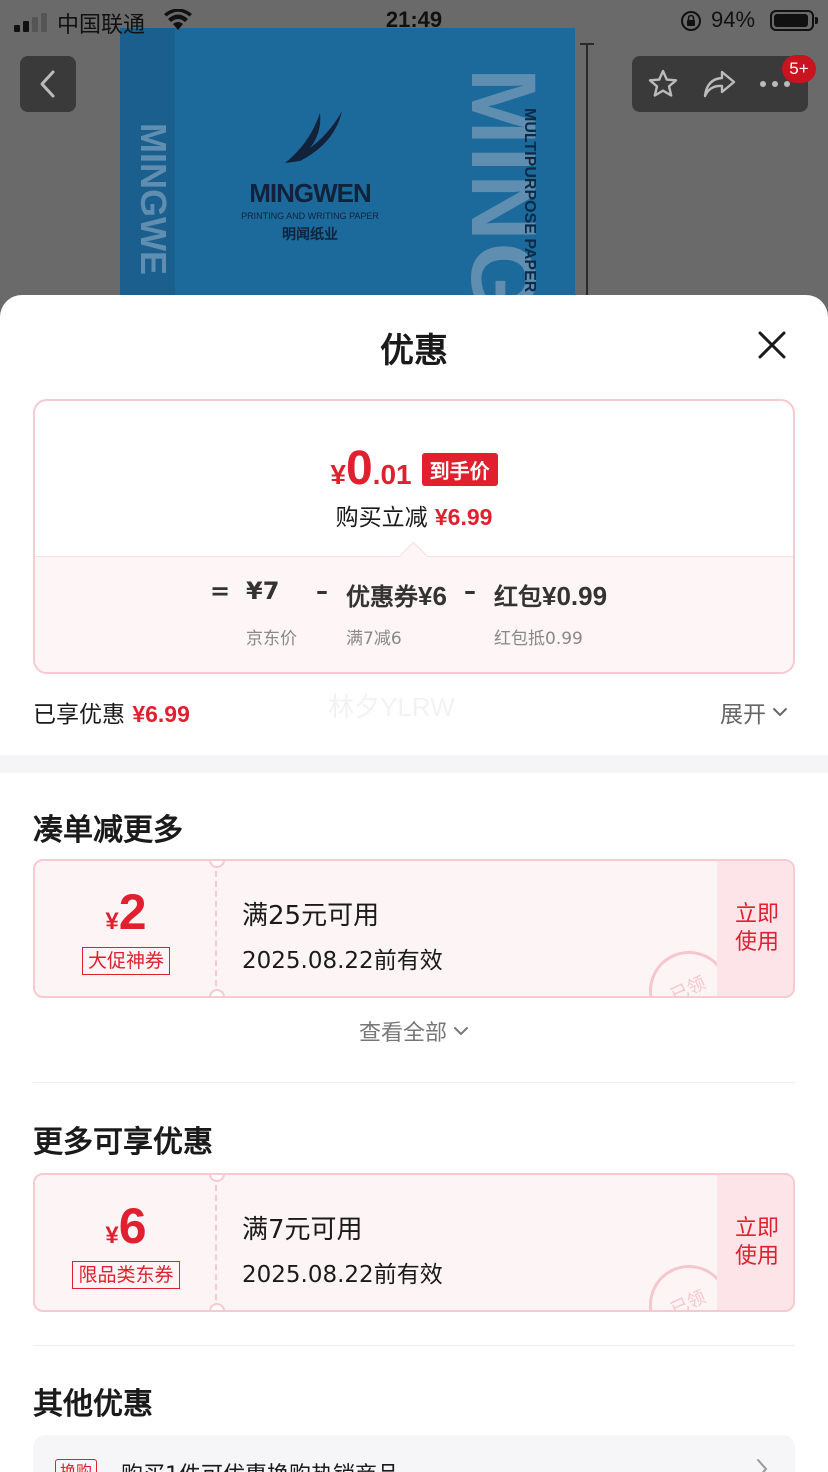  Describe the element at coordinates (310, 216) in the screenshot. I see `brand-sub: PRINTING AND WRITING PAPER` at that location.